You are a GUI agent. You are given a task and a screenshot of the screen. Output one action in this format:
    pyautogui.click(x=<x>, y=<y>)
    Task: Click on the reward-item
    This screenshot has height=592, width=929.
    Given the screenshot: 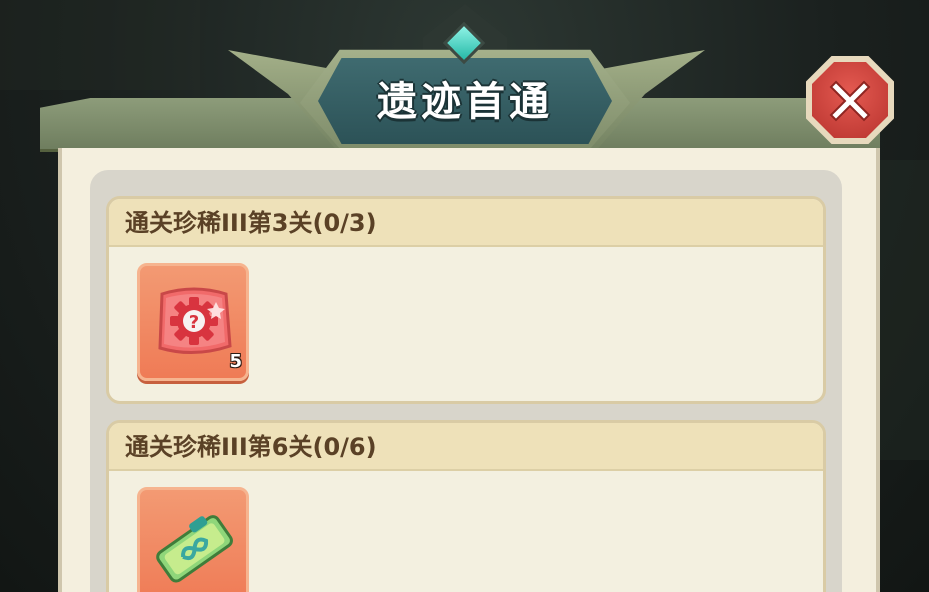 What is the action you would take?
    pyautogui.click(x=193, y=539)
    